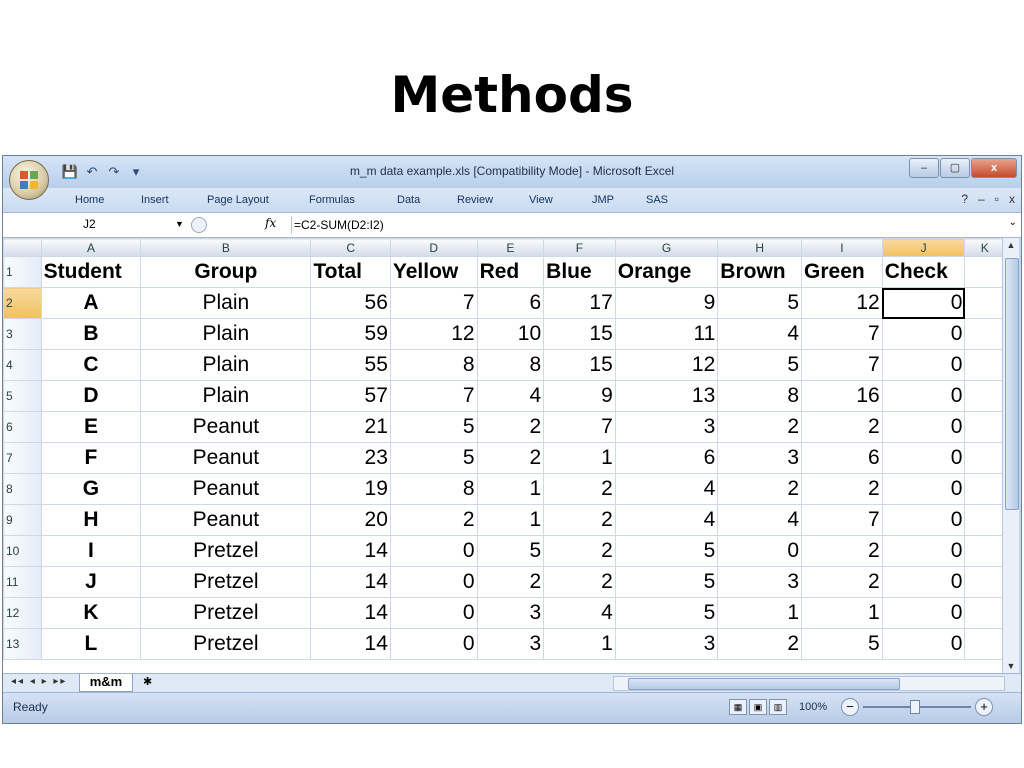  Describe the element at coordinates (179, 224) in the screenshot. I see `chevron-down-icon: ▼` at that location.